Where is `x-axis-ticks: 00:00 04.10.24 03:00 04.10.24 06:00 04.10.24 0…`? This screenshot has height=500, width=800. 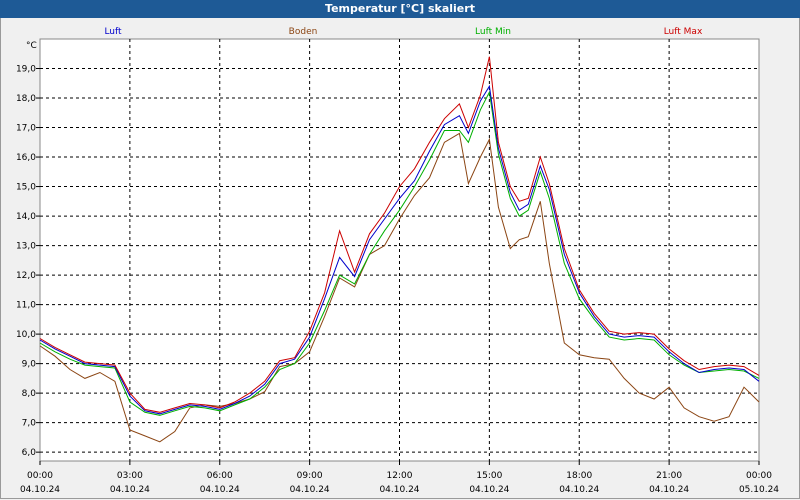
x-axis-ticks: 00:00 04.10.24 03:00 04.10.24 06:00 04.10.24 0… is located at coordinates (399, 478).